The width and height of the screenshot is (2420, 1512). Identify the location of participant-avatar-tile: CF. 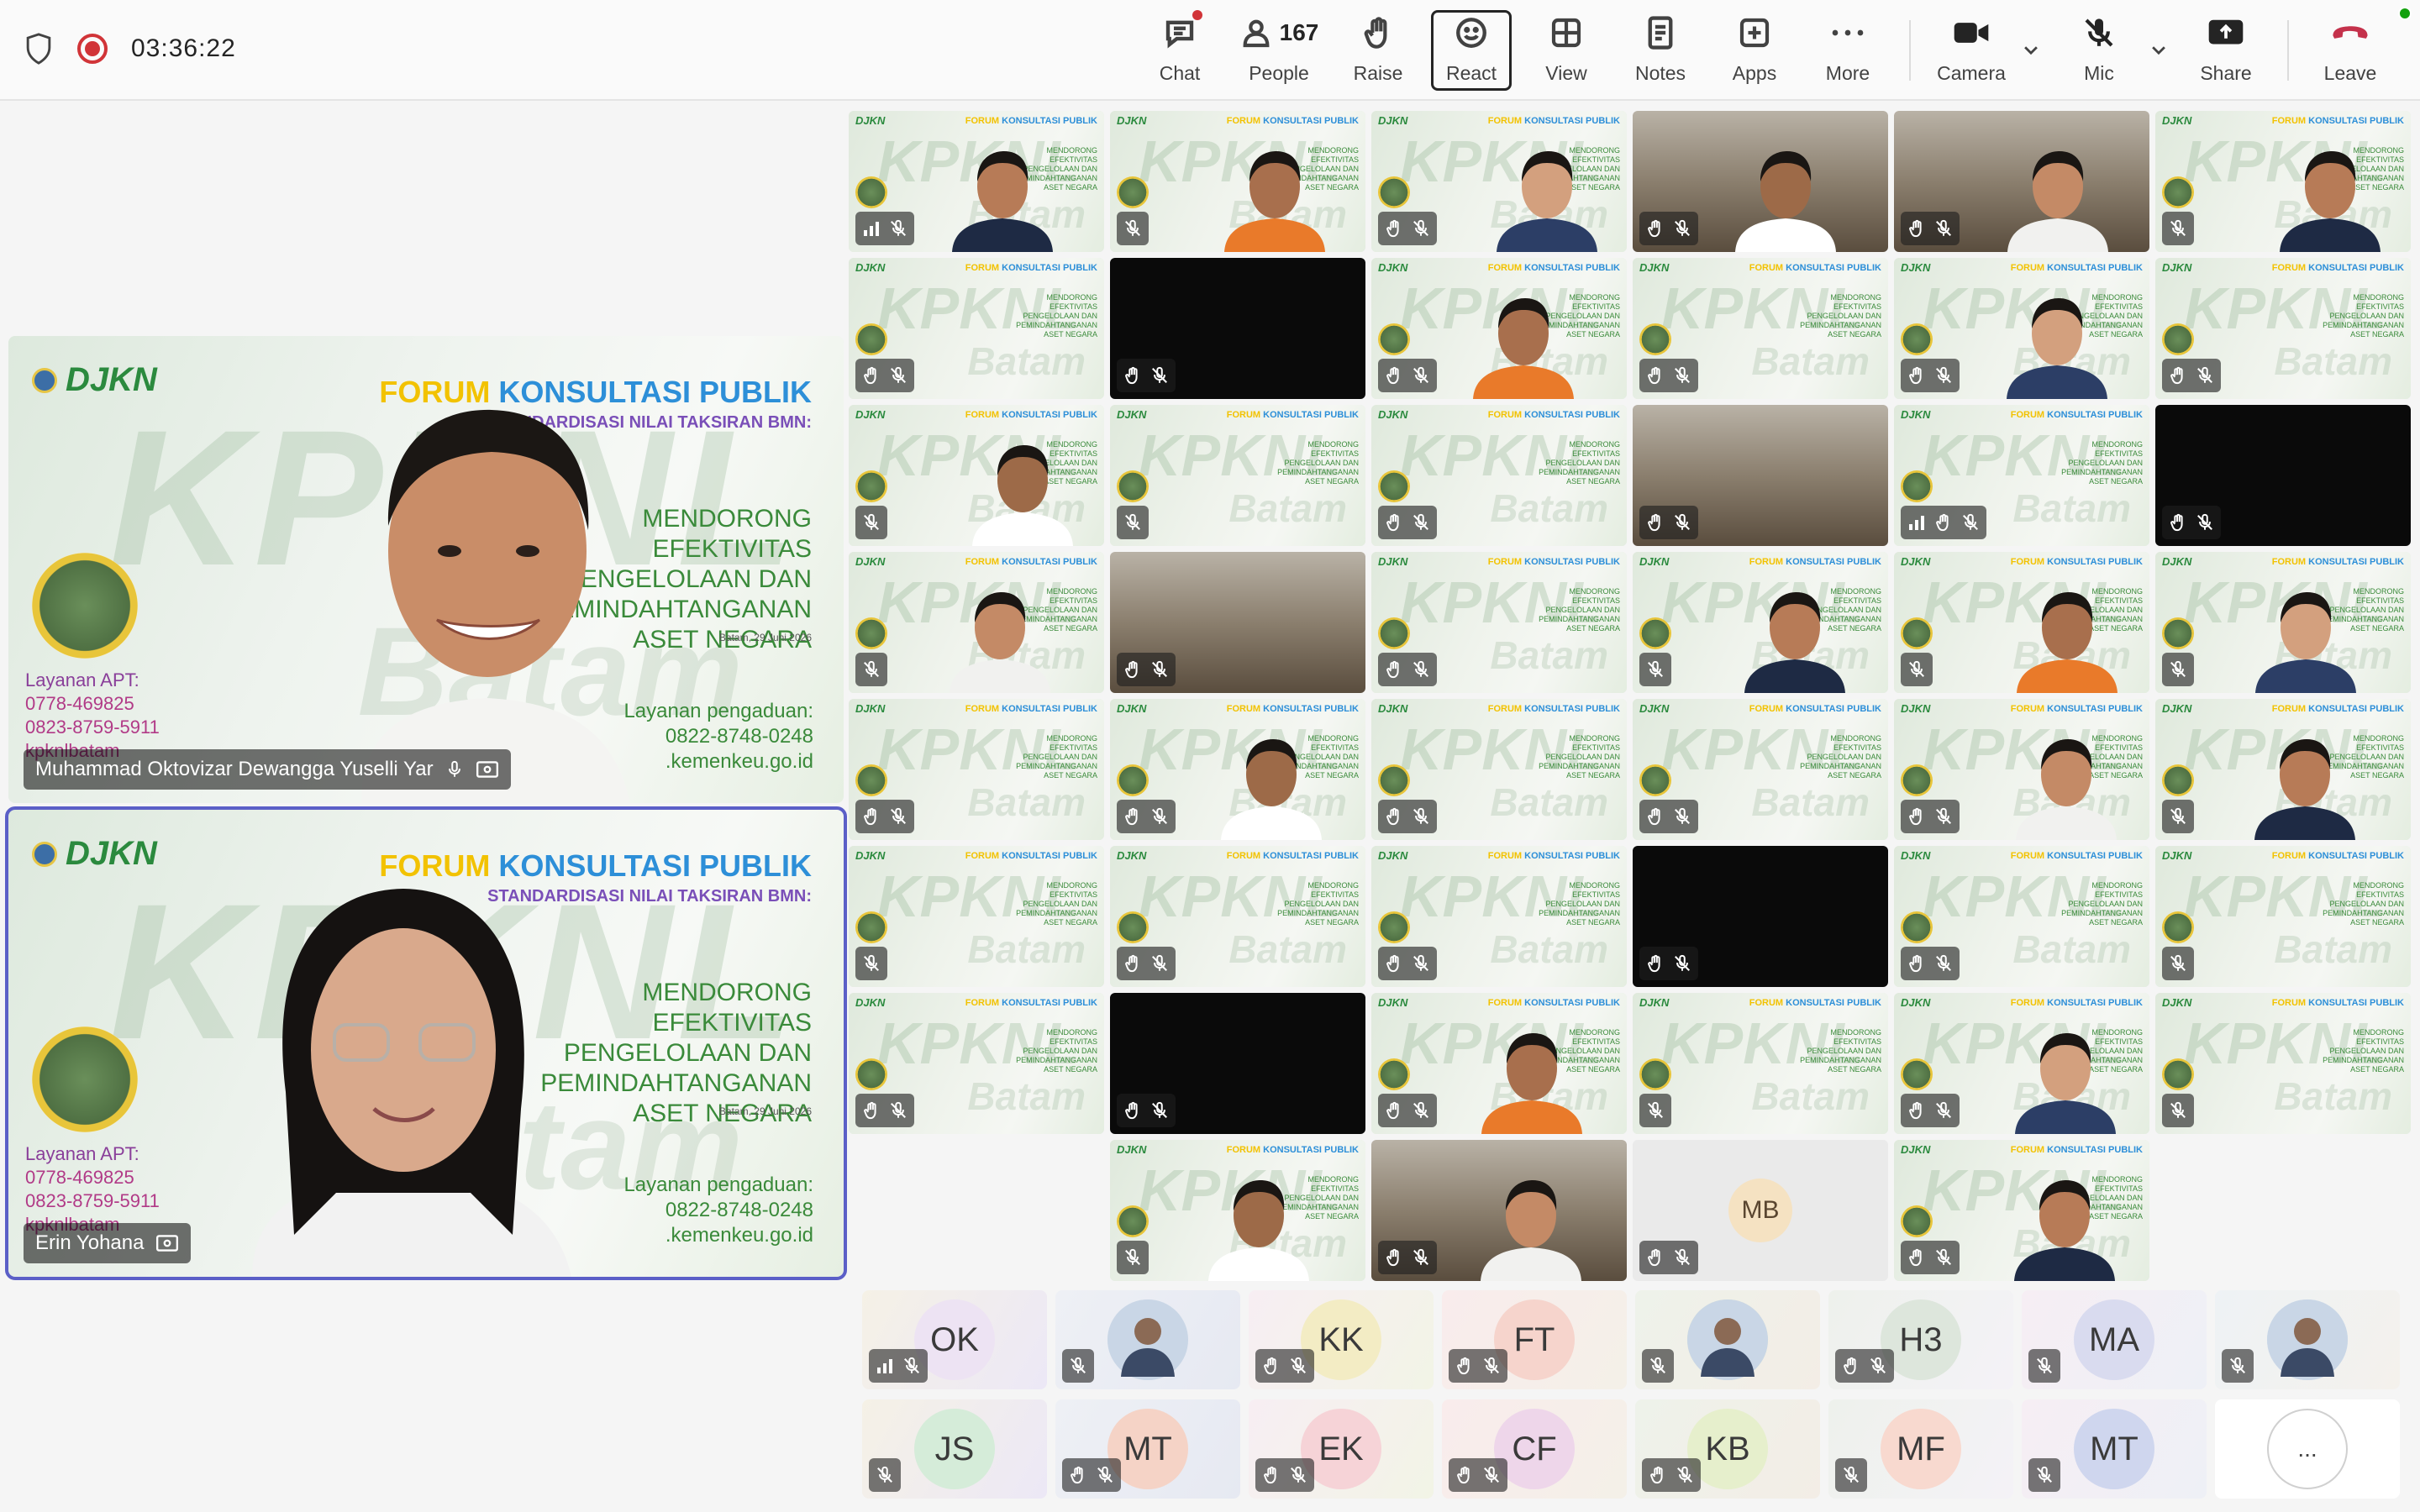
(1534, 1449).